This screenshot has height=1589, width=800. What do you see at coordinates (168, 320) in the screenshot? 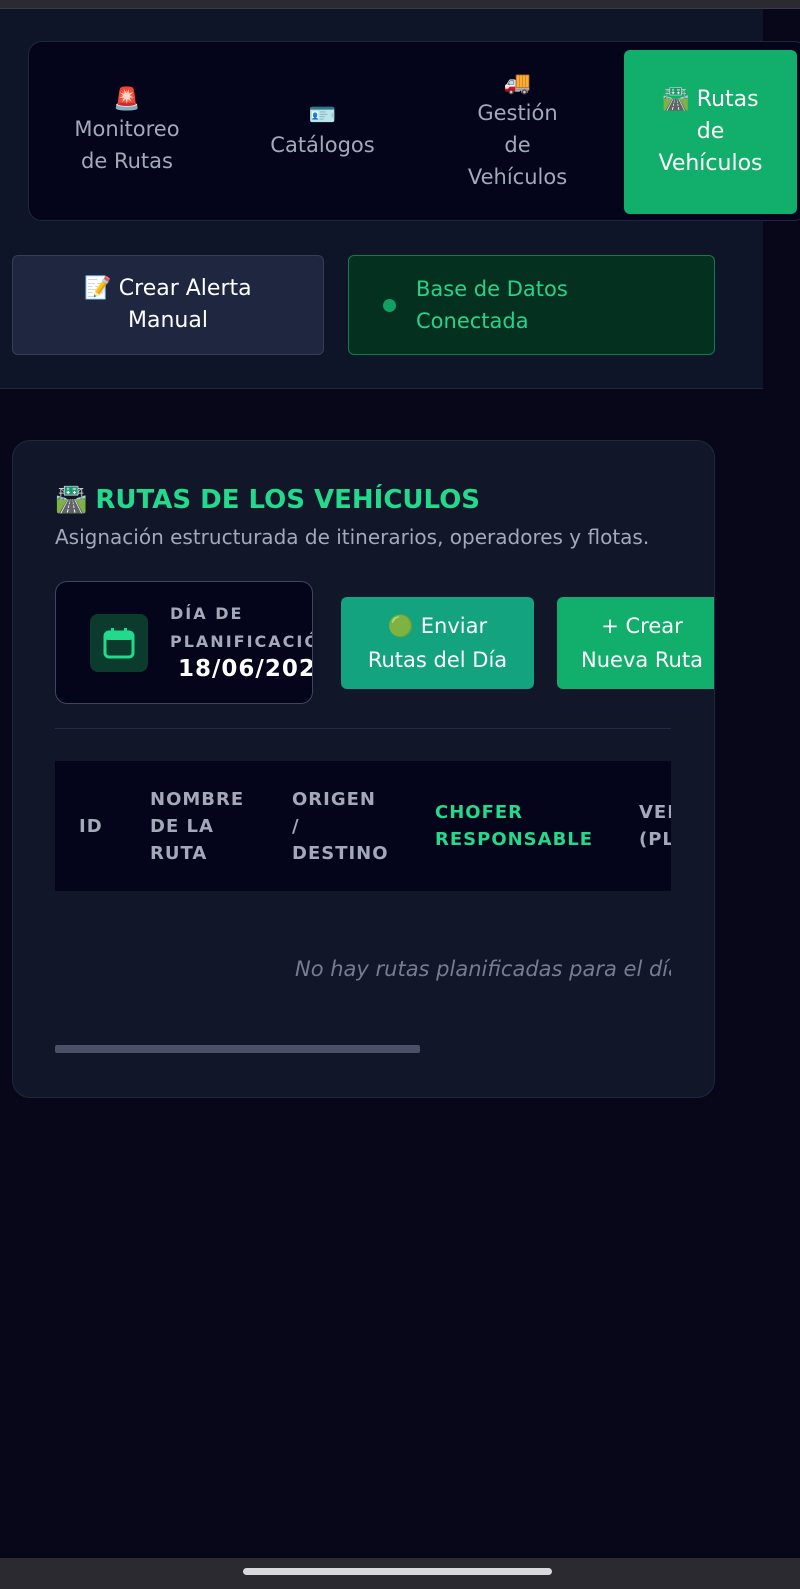
I see `alert-label-line2: Manual` at bounding box center [168, 320].